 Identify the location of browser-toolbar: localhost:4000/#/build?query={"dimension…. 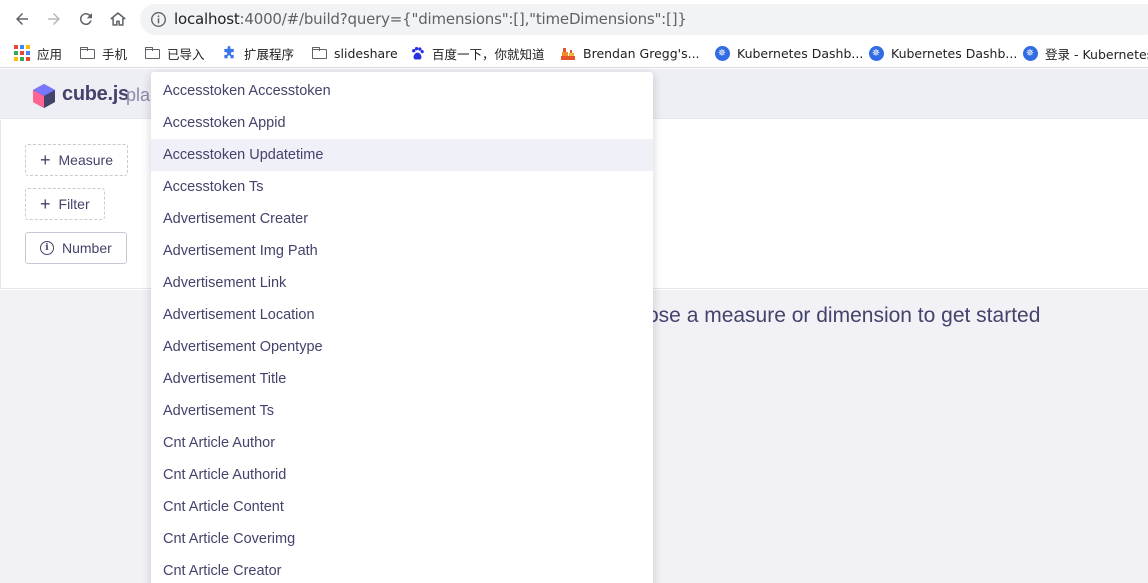
(574, 19).